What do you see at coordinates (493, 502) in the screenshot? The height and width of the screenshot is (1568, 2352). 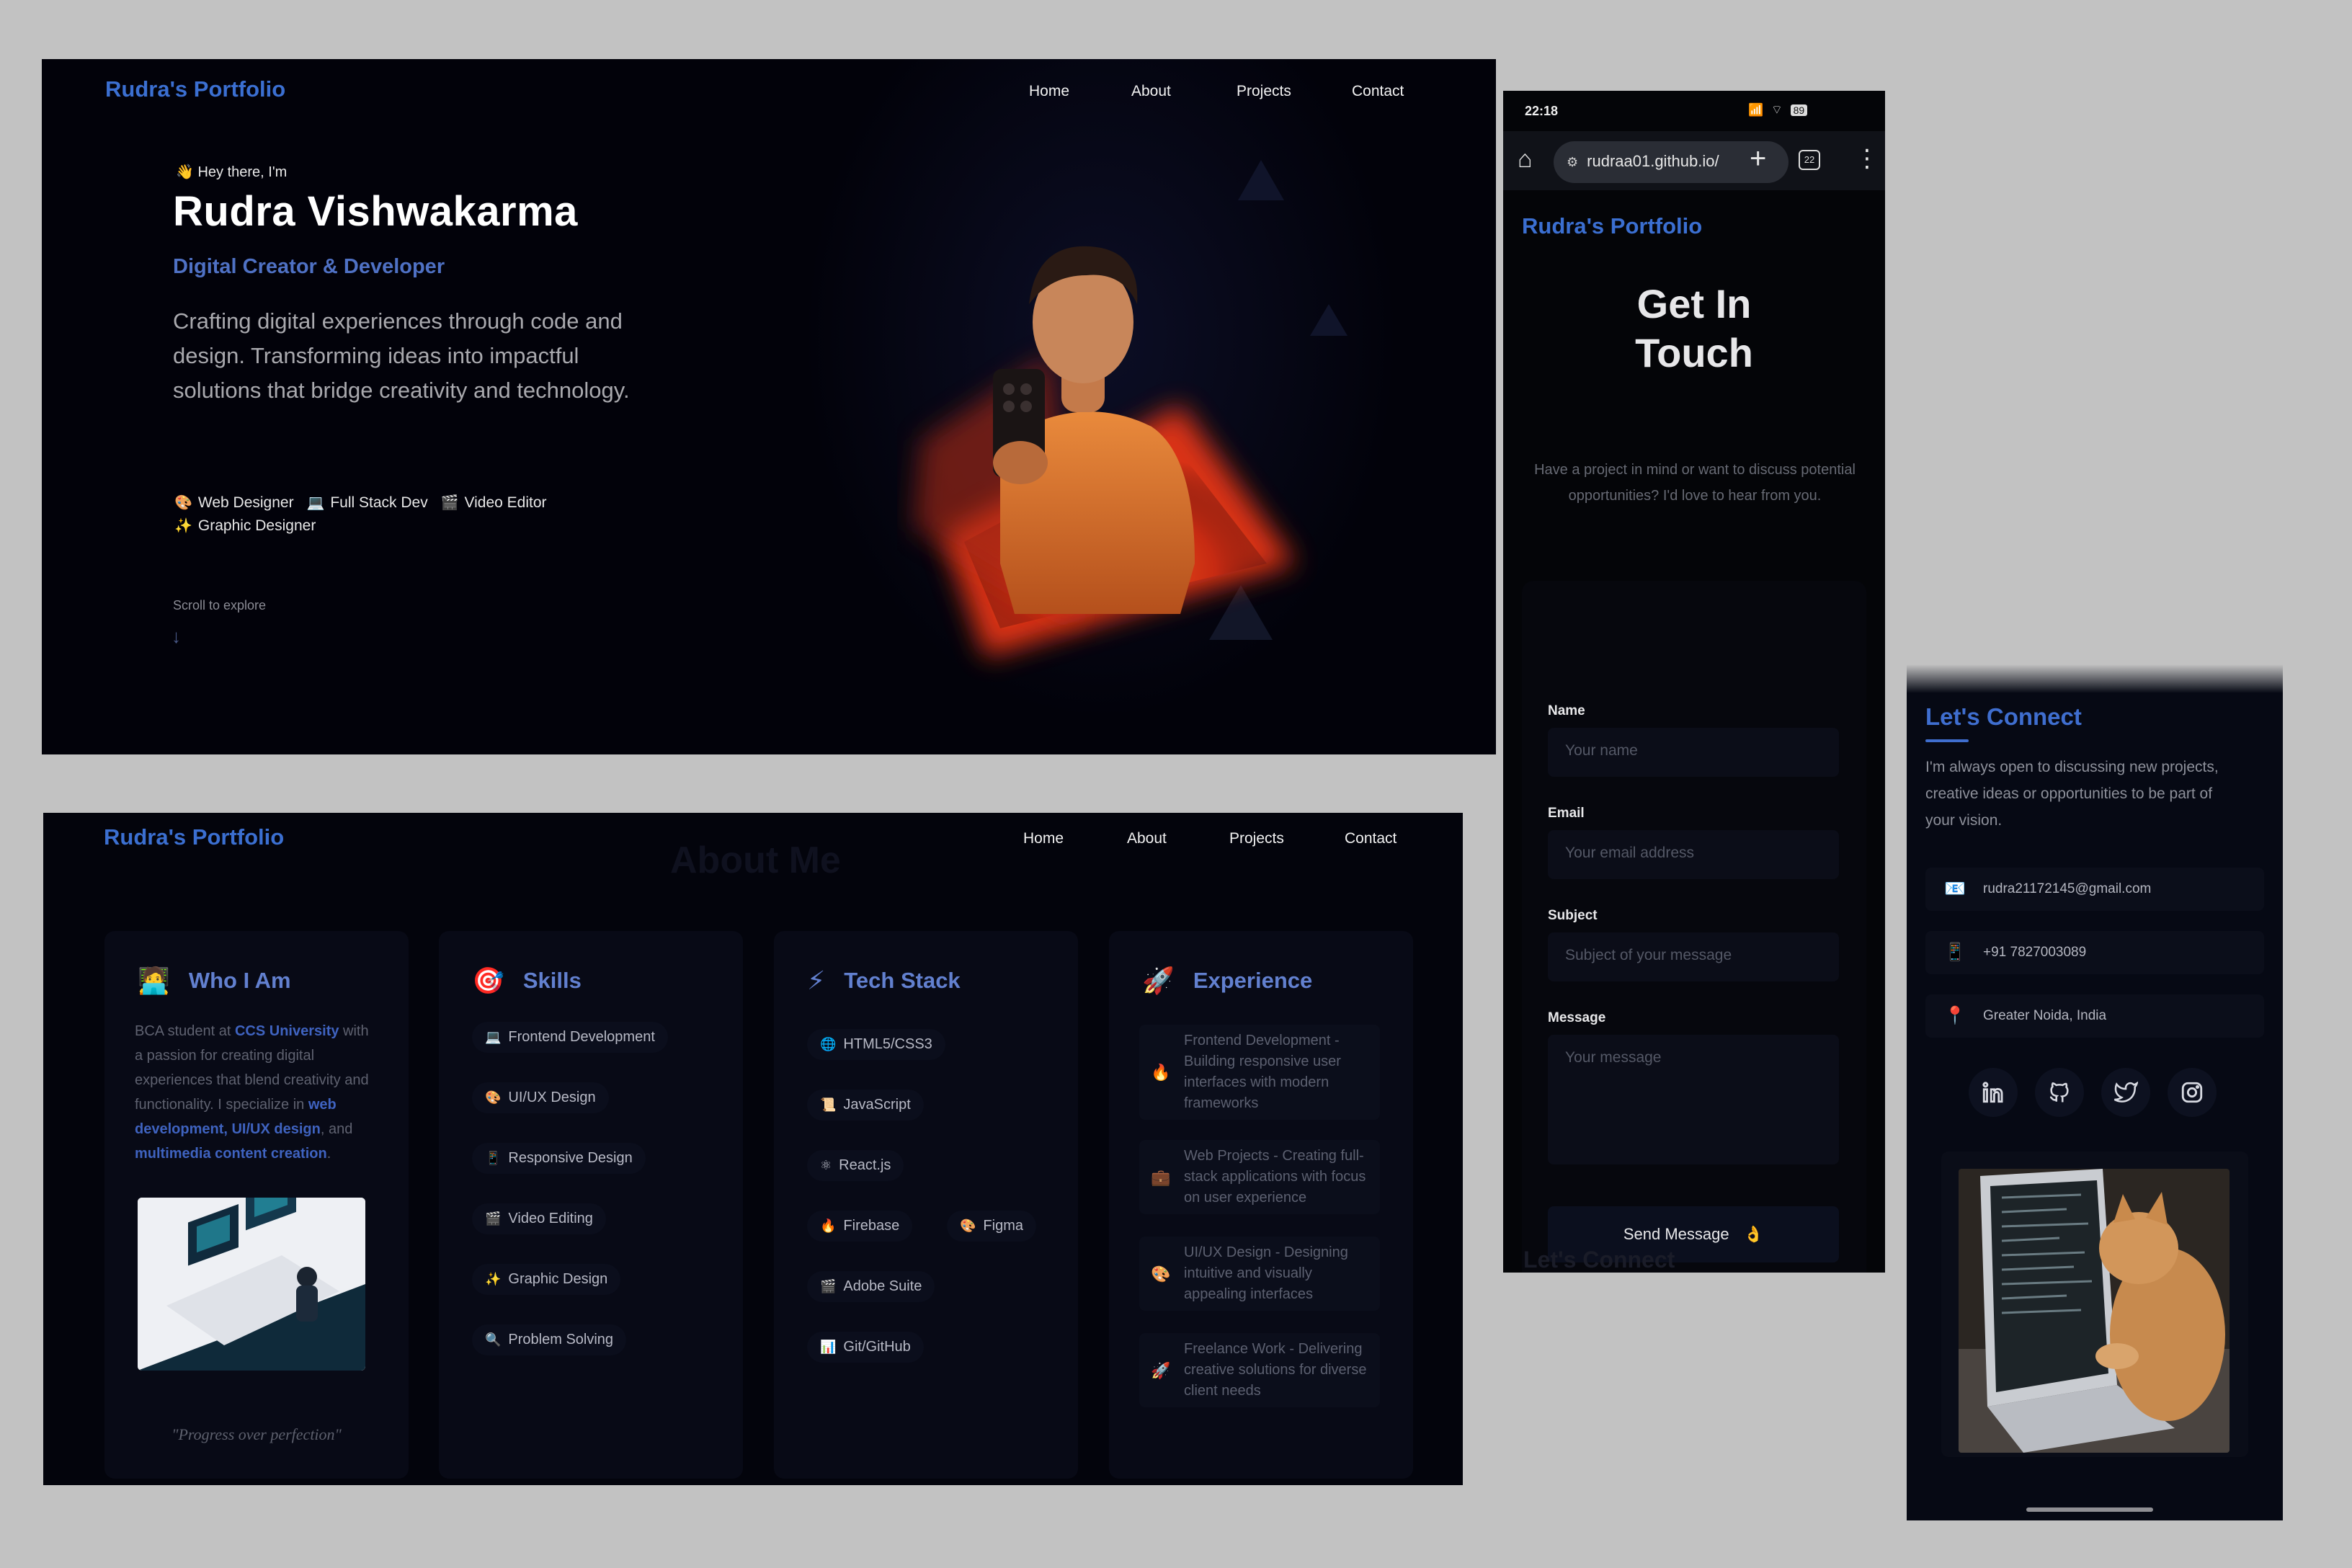 I see `tag-video-editor: 🎬 Video Editor` at bounding box center [493, 502].